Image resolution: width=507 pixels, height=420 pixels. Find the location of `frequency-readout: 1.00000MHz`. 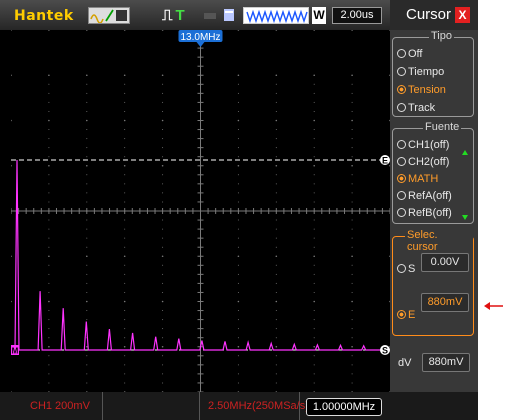

frequency-readout: 1.00000MHz is located at coordinates (344, 407).